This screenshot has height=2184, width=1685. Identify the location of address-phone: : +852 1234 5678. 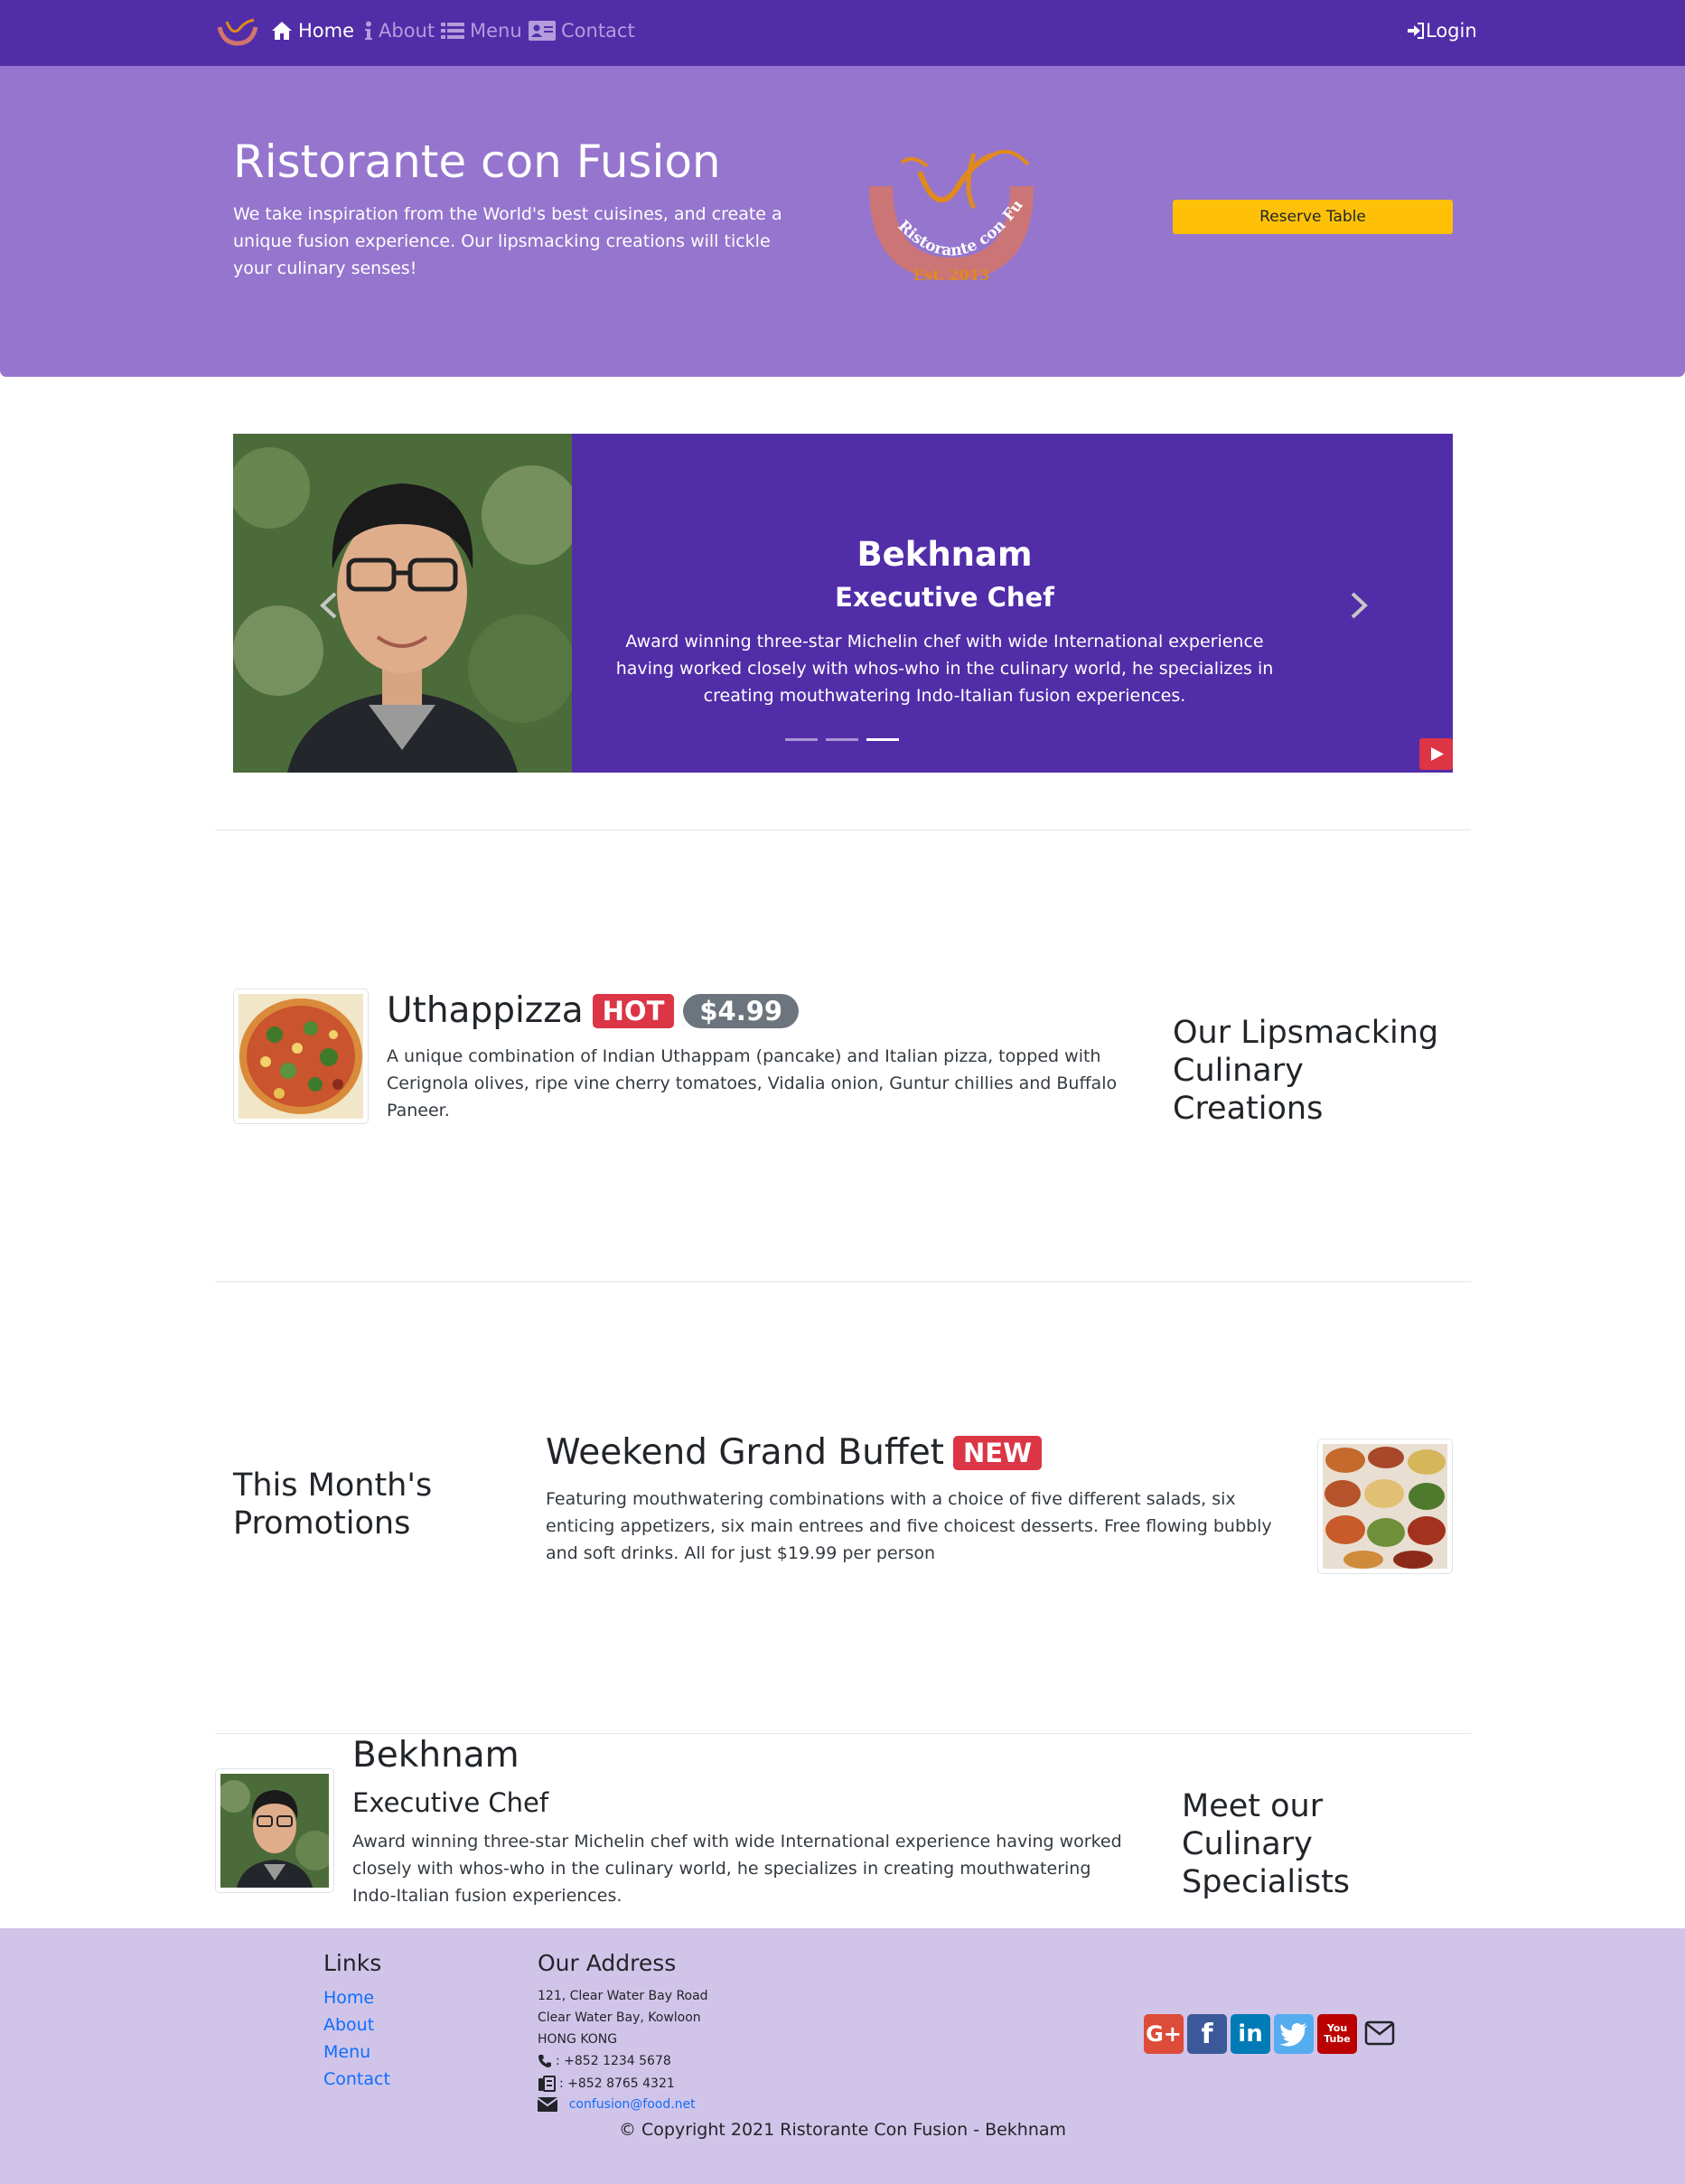
(604, 2061).